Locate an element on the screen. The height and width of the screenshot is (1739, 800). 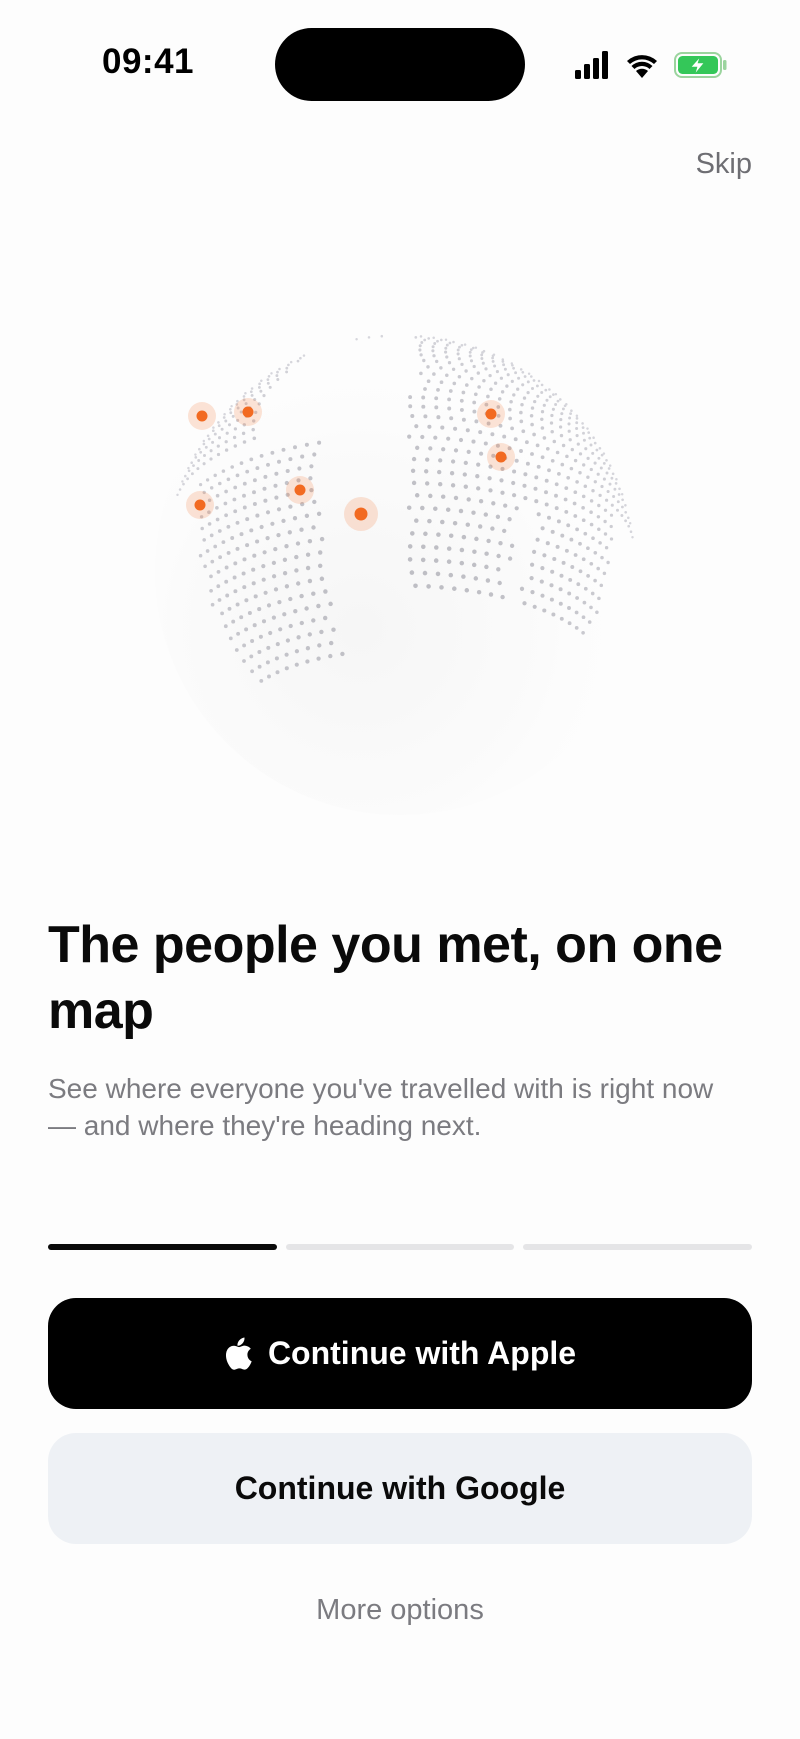
continue-with-google-button: Continue with Google is located at coordinates (400, 1488).